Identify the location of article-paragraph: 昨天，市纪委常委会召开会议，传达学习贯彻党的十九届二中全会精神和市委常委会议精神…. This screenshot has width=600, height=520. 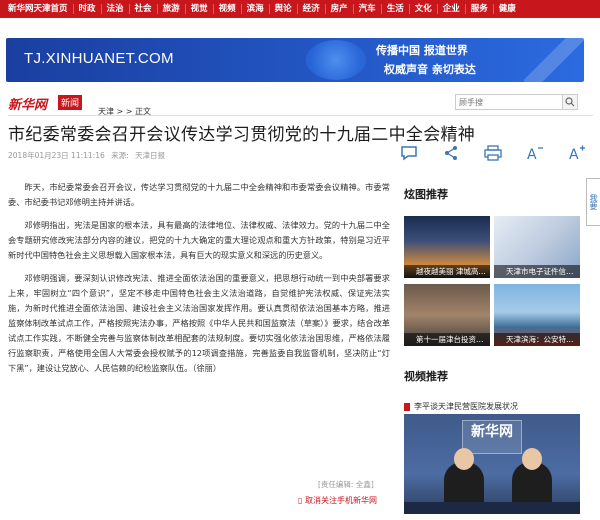
(199, 194).